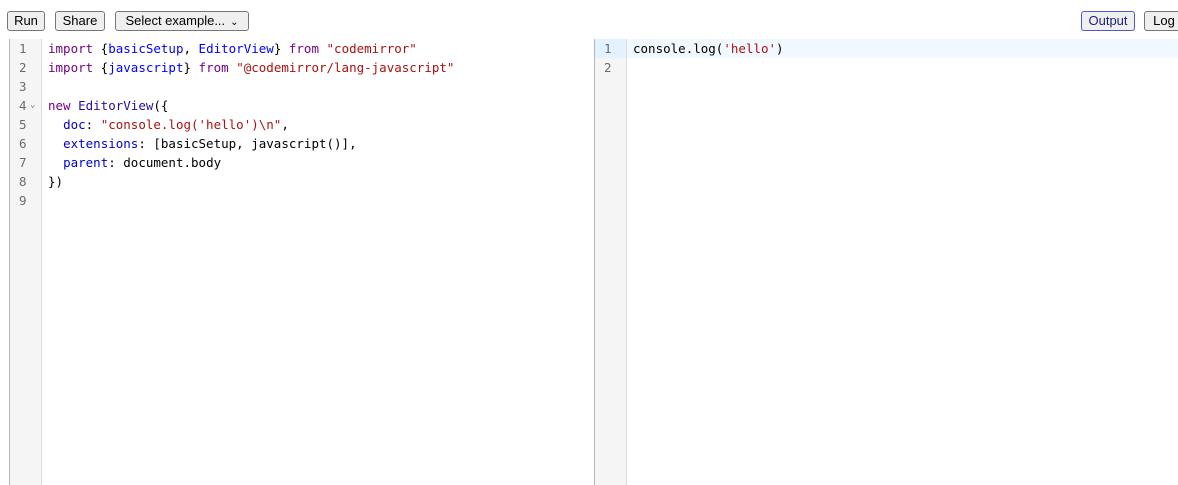 Image resolution: width=1178 pixels, height=485 pixels. Describe the element at coordinates (23, 86) in the screenshot. I see `line-number-text: 3` at that location.